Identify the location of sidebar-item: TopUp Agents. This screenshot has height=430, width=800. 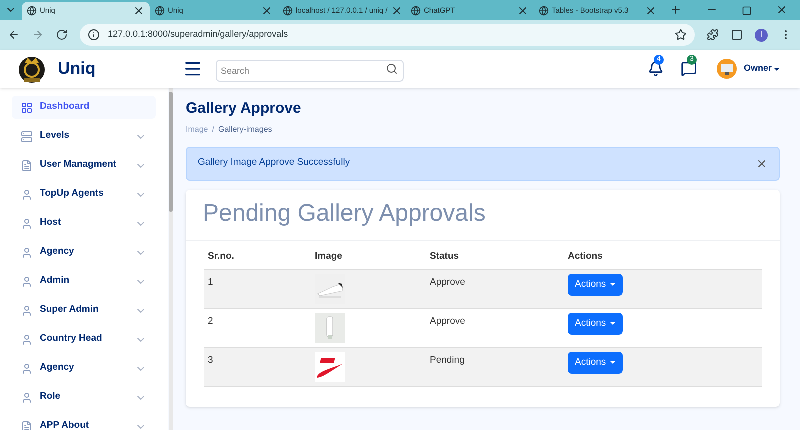
(84, 194).